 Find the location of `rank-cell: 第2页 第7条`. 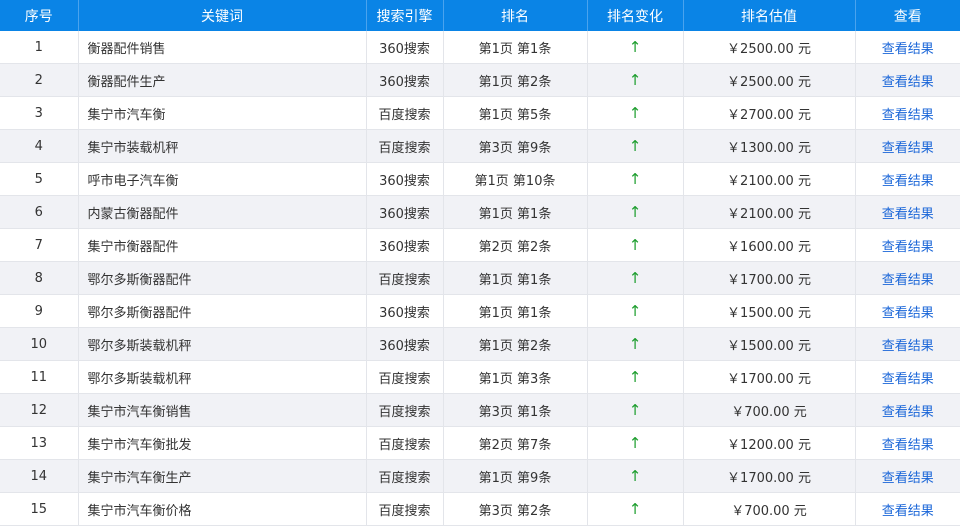

rank-cell: 第2页 第7条 is located at coordinates (515, 443).